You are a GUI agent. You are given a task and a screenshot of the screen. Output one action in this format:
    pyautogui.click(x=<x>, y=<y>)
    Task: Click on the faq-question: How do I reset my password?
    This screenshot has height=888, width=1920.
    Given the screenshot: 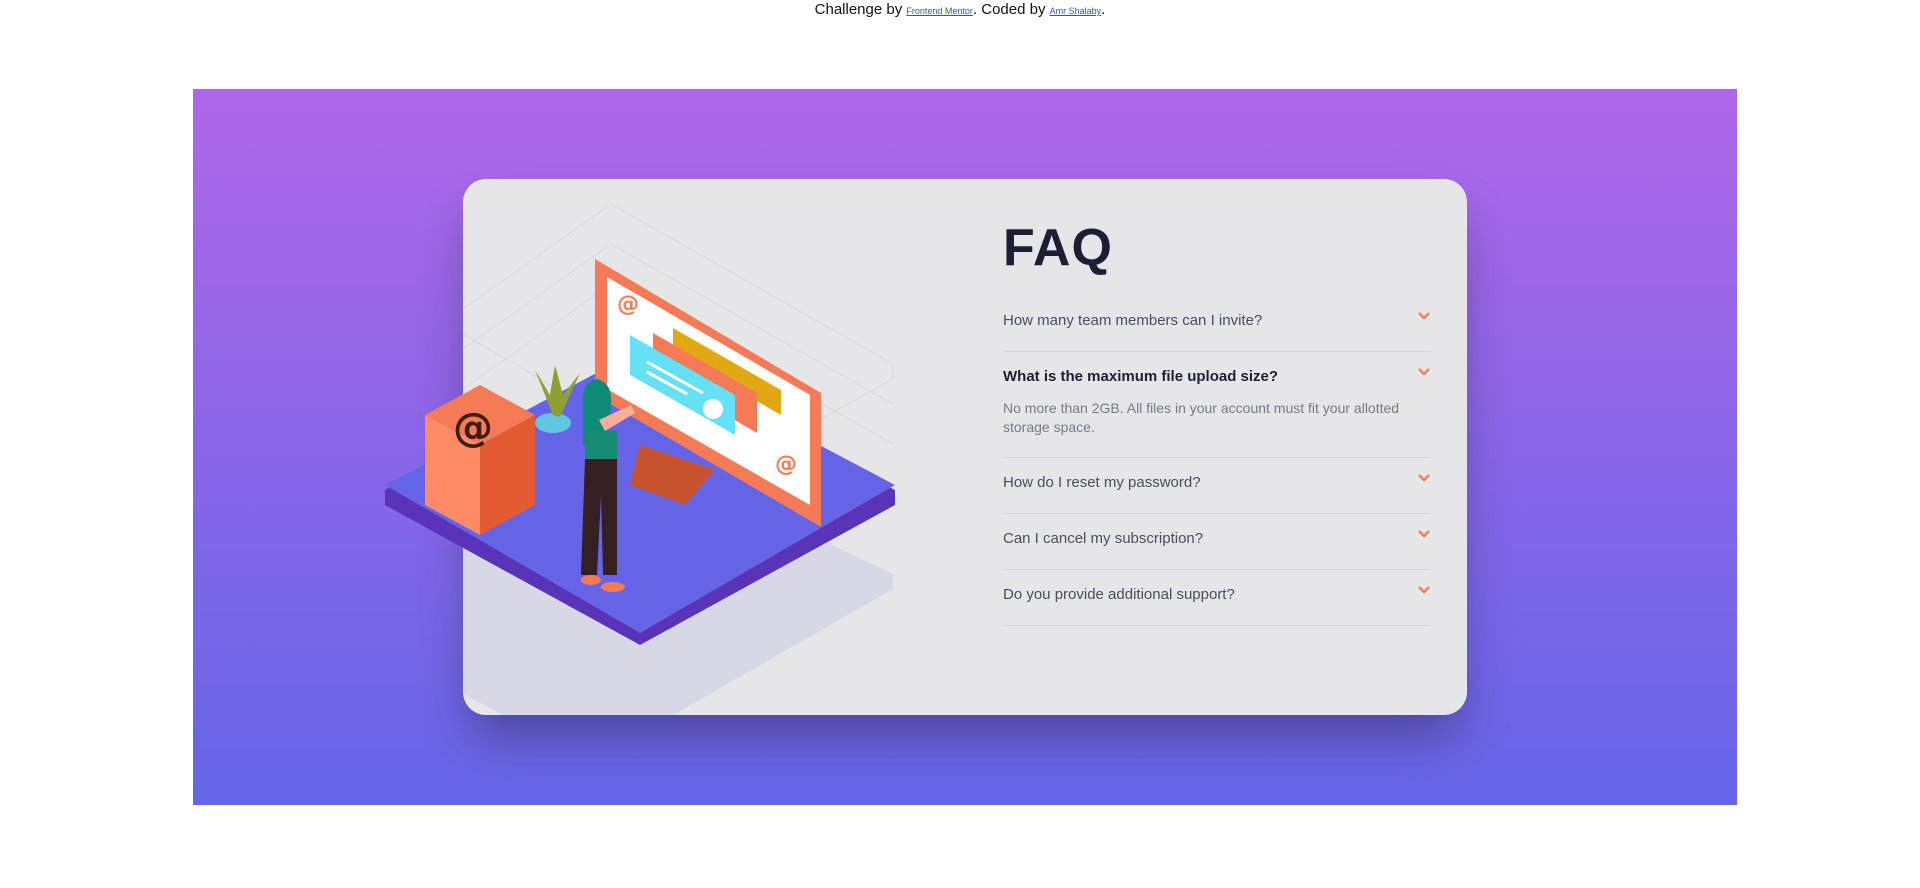 What is the action you would take?
    pyautogui.click(x=1217, y=483)
    